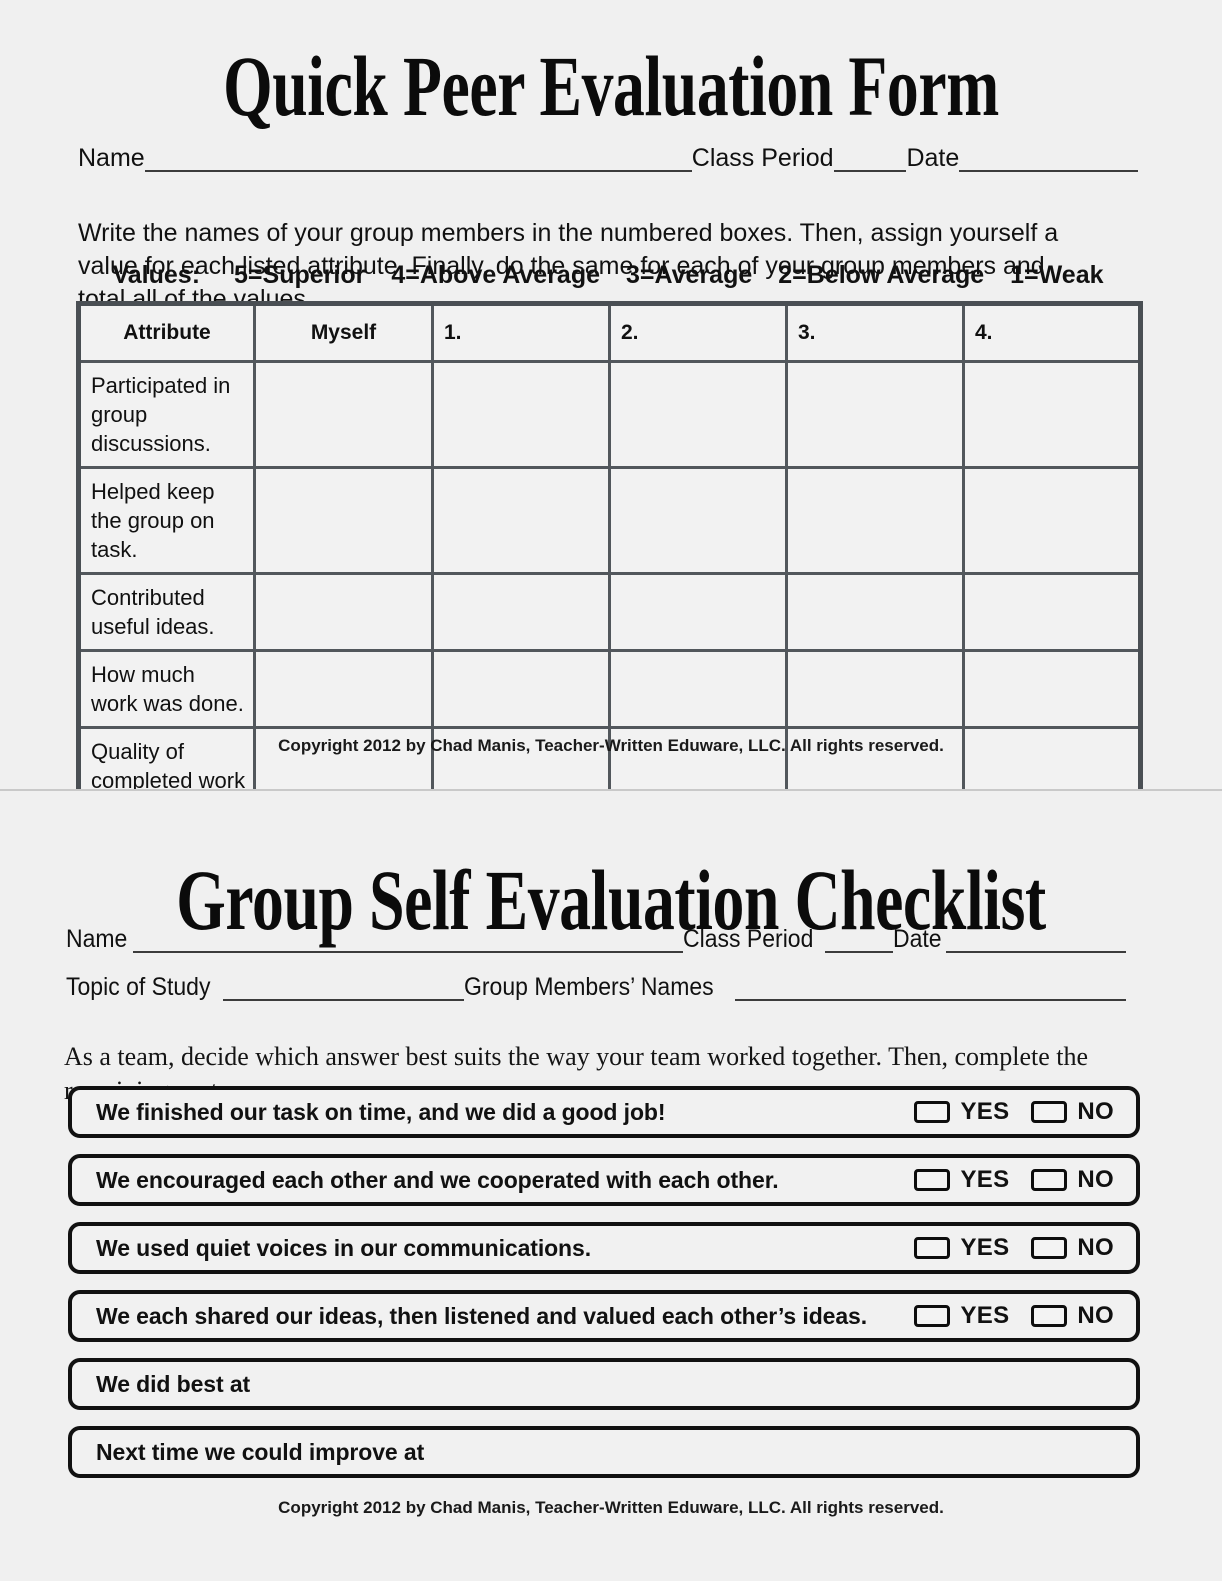 This screenshot has width=1222, height=1581. What do you see at coordinates (260, 1451) in the screenshot?
I see `checklist-item-text: Next time we could improve at` at bounding box center [260, 1451].